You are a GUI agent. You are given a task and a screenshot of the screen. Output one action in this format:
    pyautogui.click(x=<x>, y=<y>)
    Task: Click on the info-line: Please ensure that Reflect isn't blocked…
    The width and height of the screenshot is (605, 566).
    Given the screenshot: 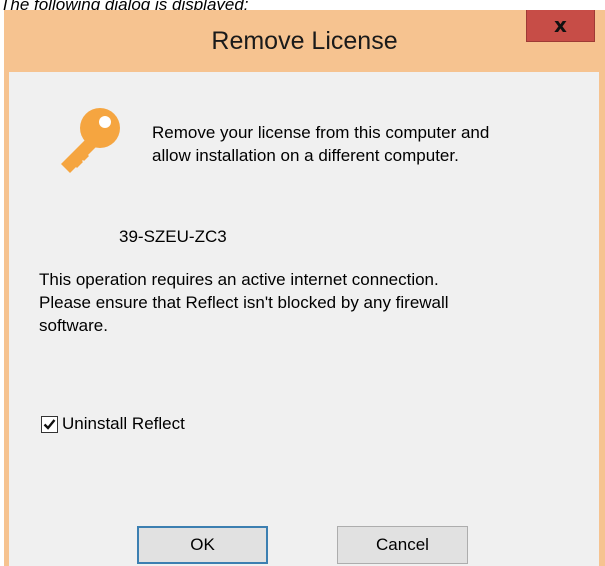 What is the action you would take?
    pyautogui.click(x=244, y=302)
    